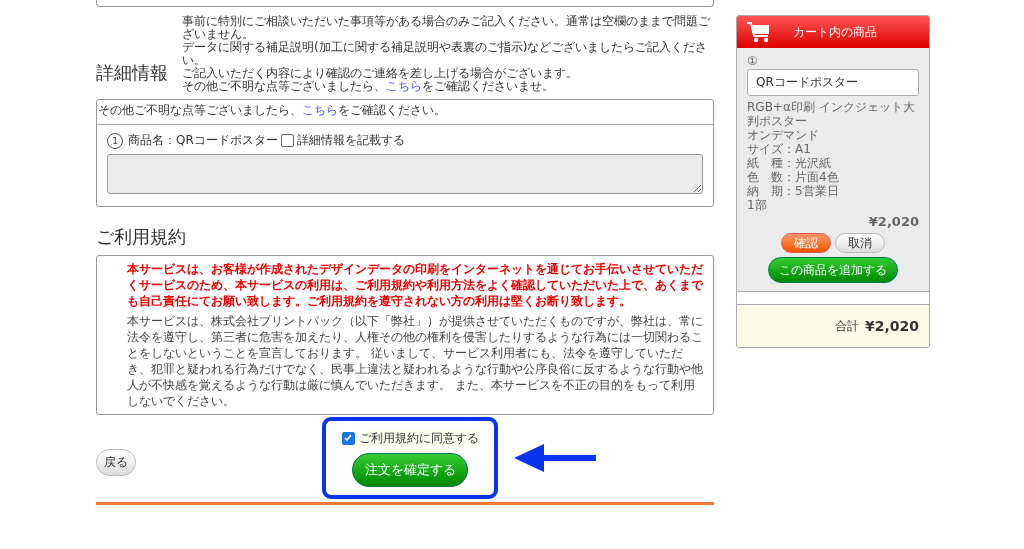  What do you see at coordinates (203, 140) in the screenshot?
I see `product-name: 商品名：QRコードポスター` at bounding box center [203, 140].